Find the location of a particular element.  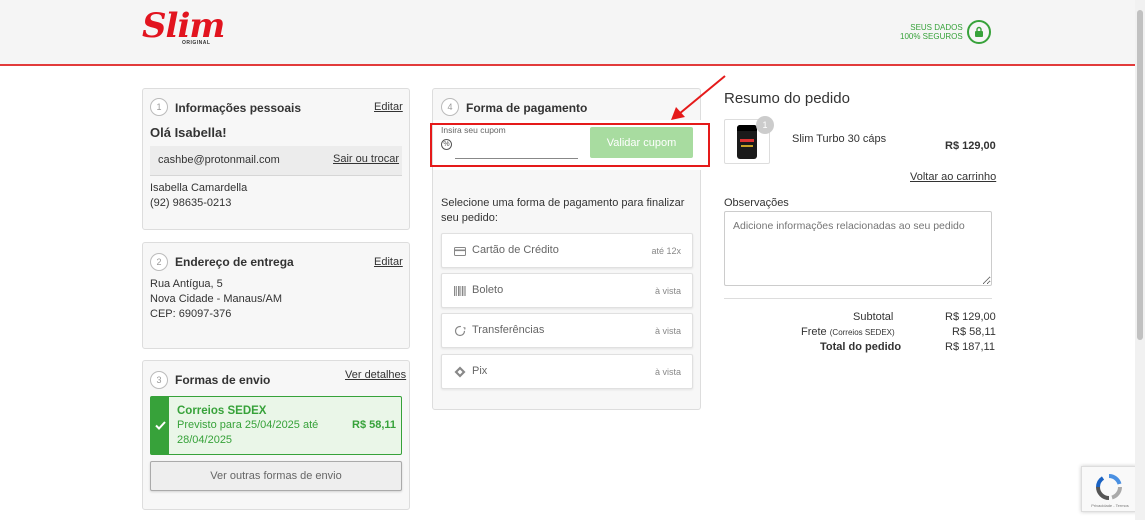

customer-phone: (92) 98635-0213 is located at coordinates (191, 203).